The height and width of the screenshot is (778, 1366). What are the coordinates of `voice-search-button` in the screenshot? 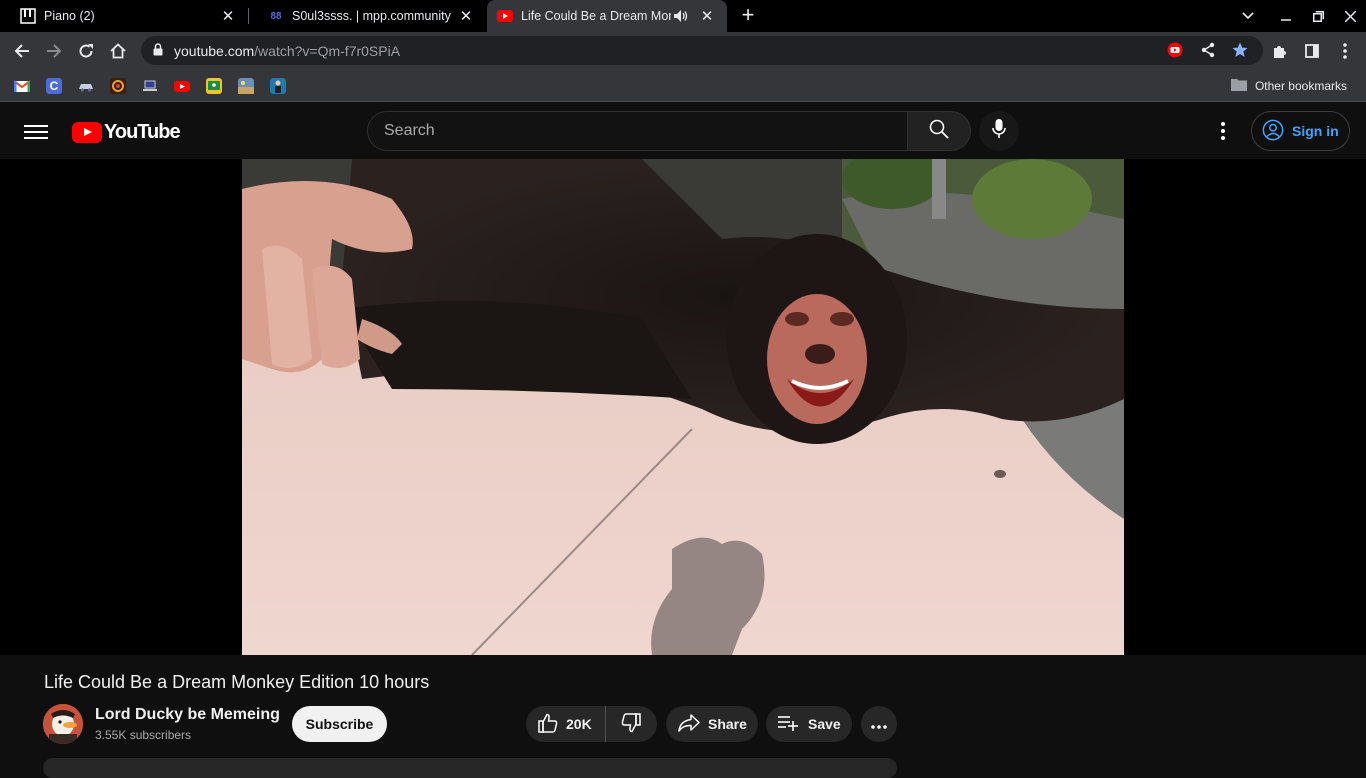 It's located at (999, 131).